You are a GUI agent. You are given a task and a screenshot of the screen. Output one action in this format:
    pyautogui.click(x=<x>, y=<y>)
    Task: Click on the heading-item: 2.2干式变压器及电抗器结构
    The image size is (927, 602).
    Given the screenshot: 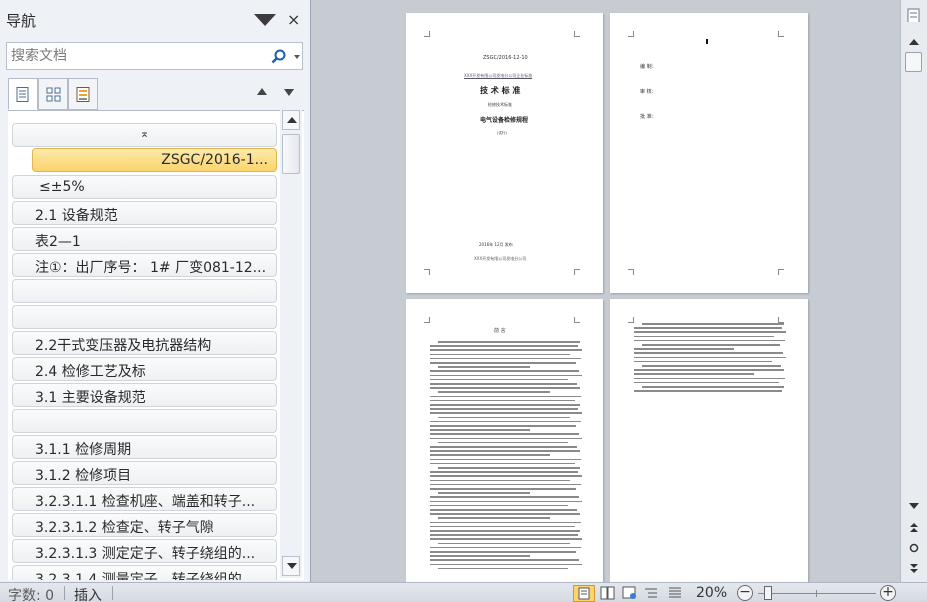 What is the action you would take?
    pyautogui.click(x=144, y=343)
    